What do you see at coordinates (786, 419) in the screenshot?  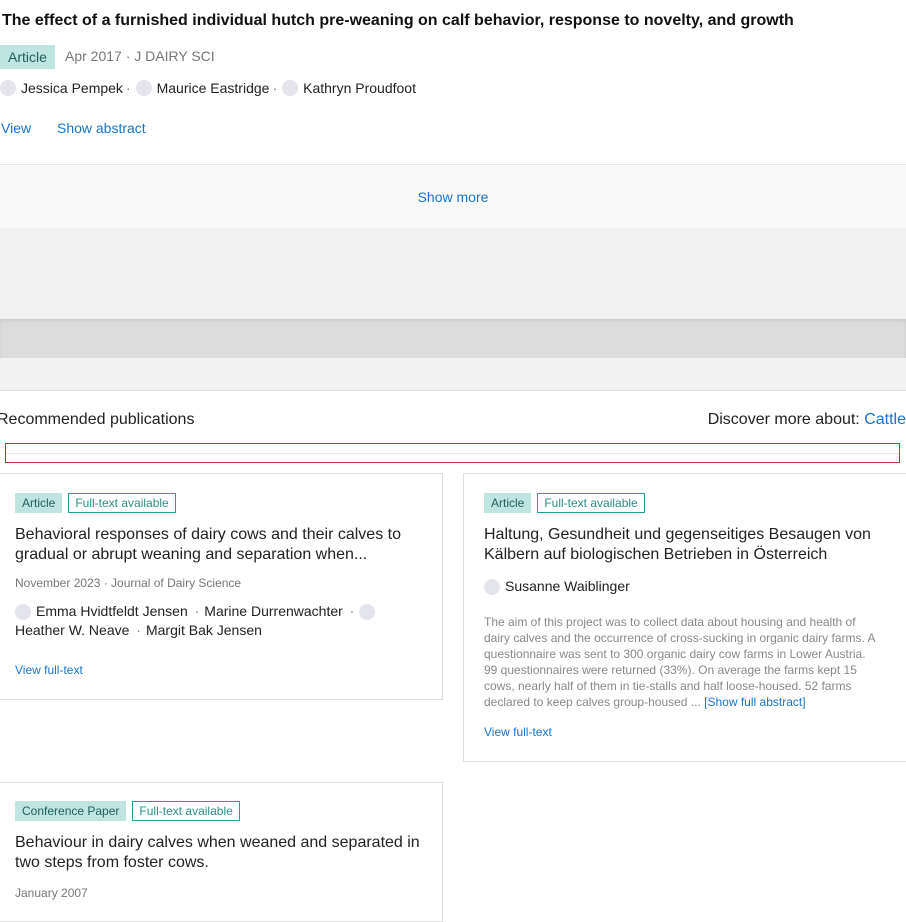 I see `discover-label: Discover more about:` at bounding box center [786, 419].